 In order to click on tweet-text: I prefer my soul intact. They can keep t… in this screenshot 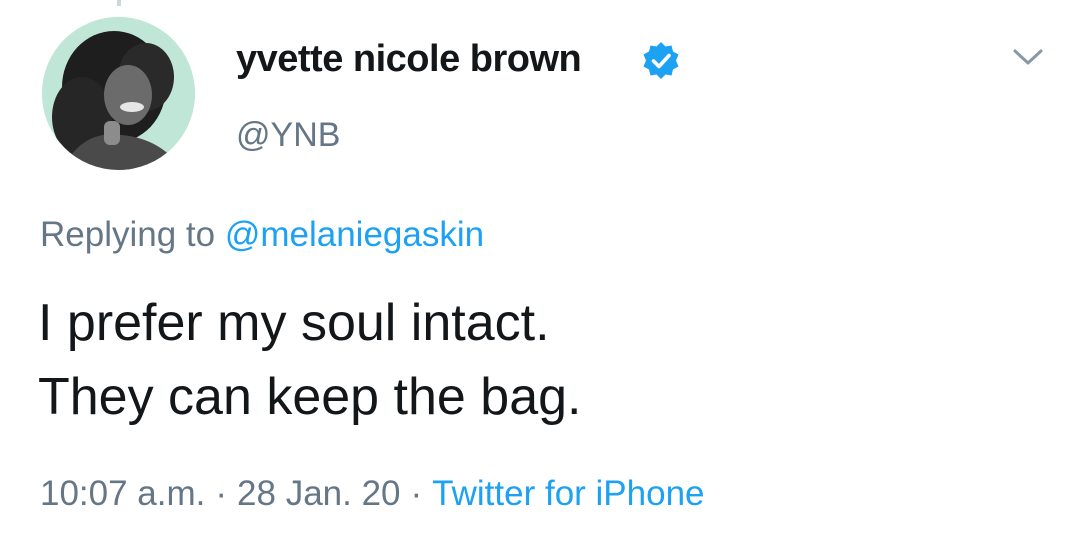, I will do `click(310, 360)`.